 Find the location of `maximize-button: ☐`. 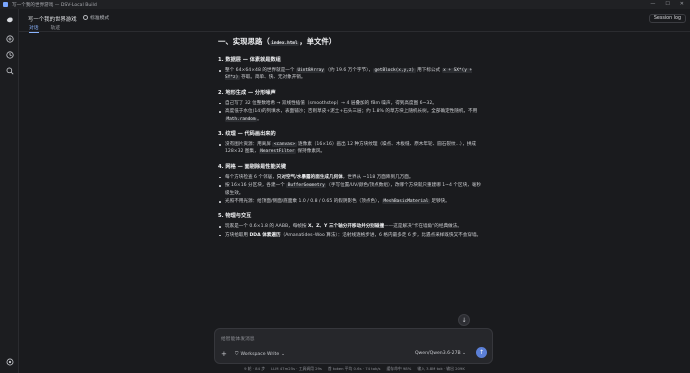

maximize-button: ☐ is located at coordinates (667, 4).